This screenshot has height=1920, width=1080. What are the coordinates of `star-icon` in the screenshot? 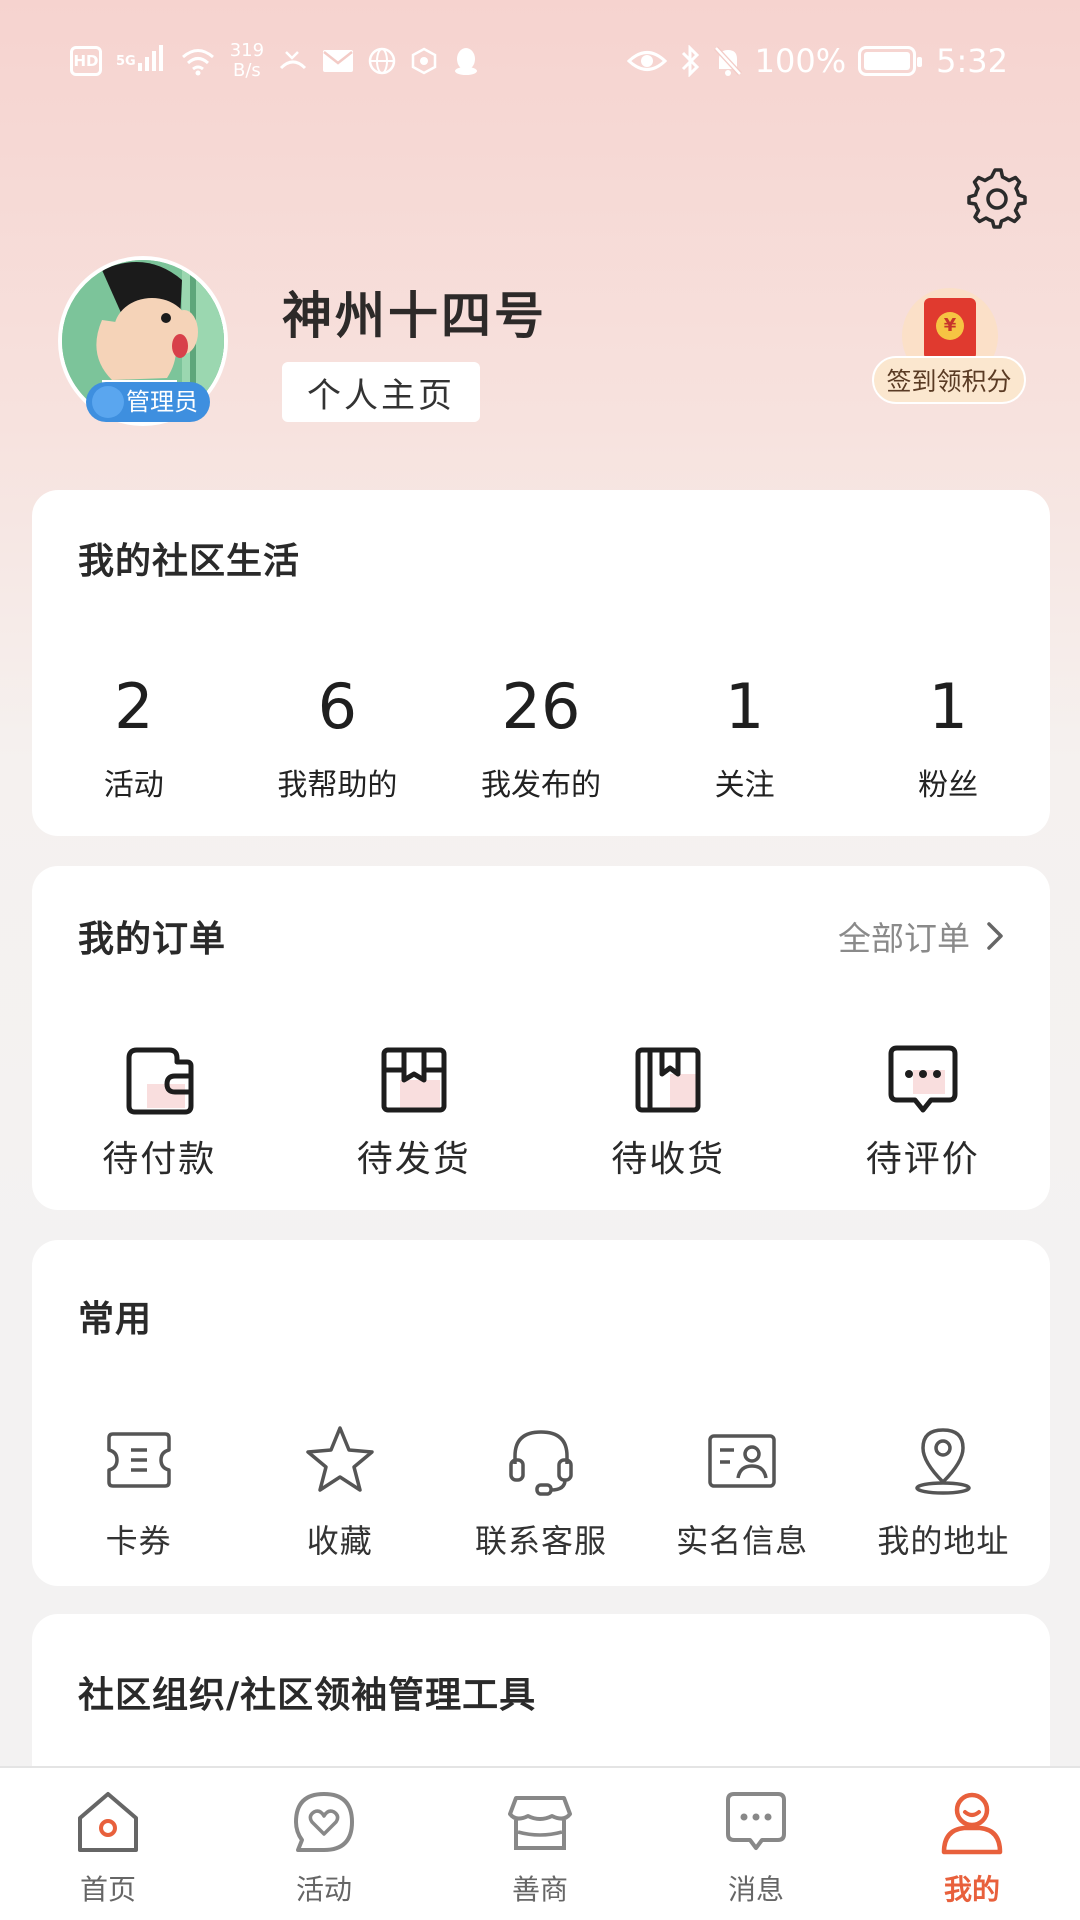 It's located at (340, 1459).